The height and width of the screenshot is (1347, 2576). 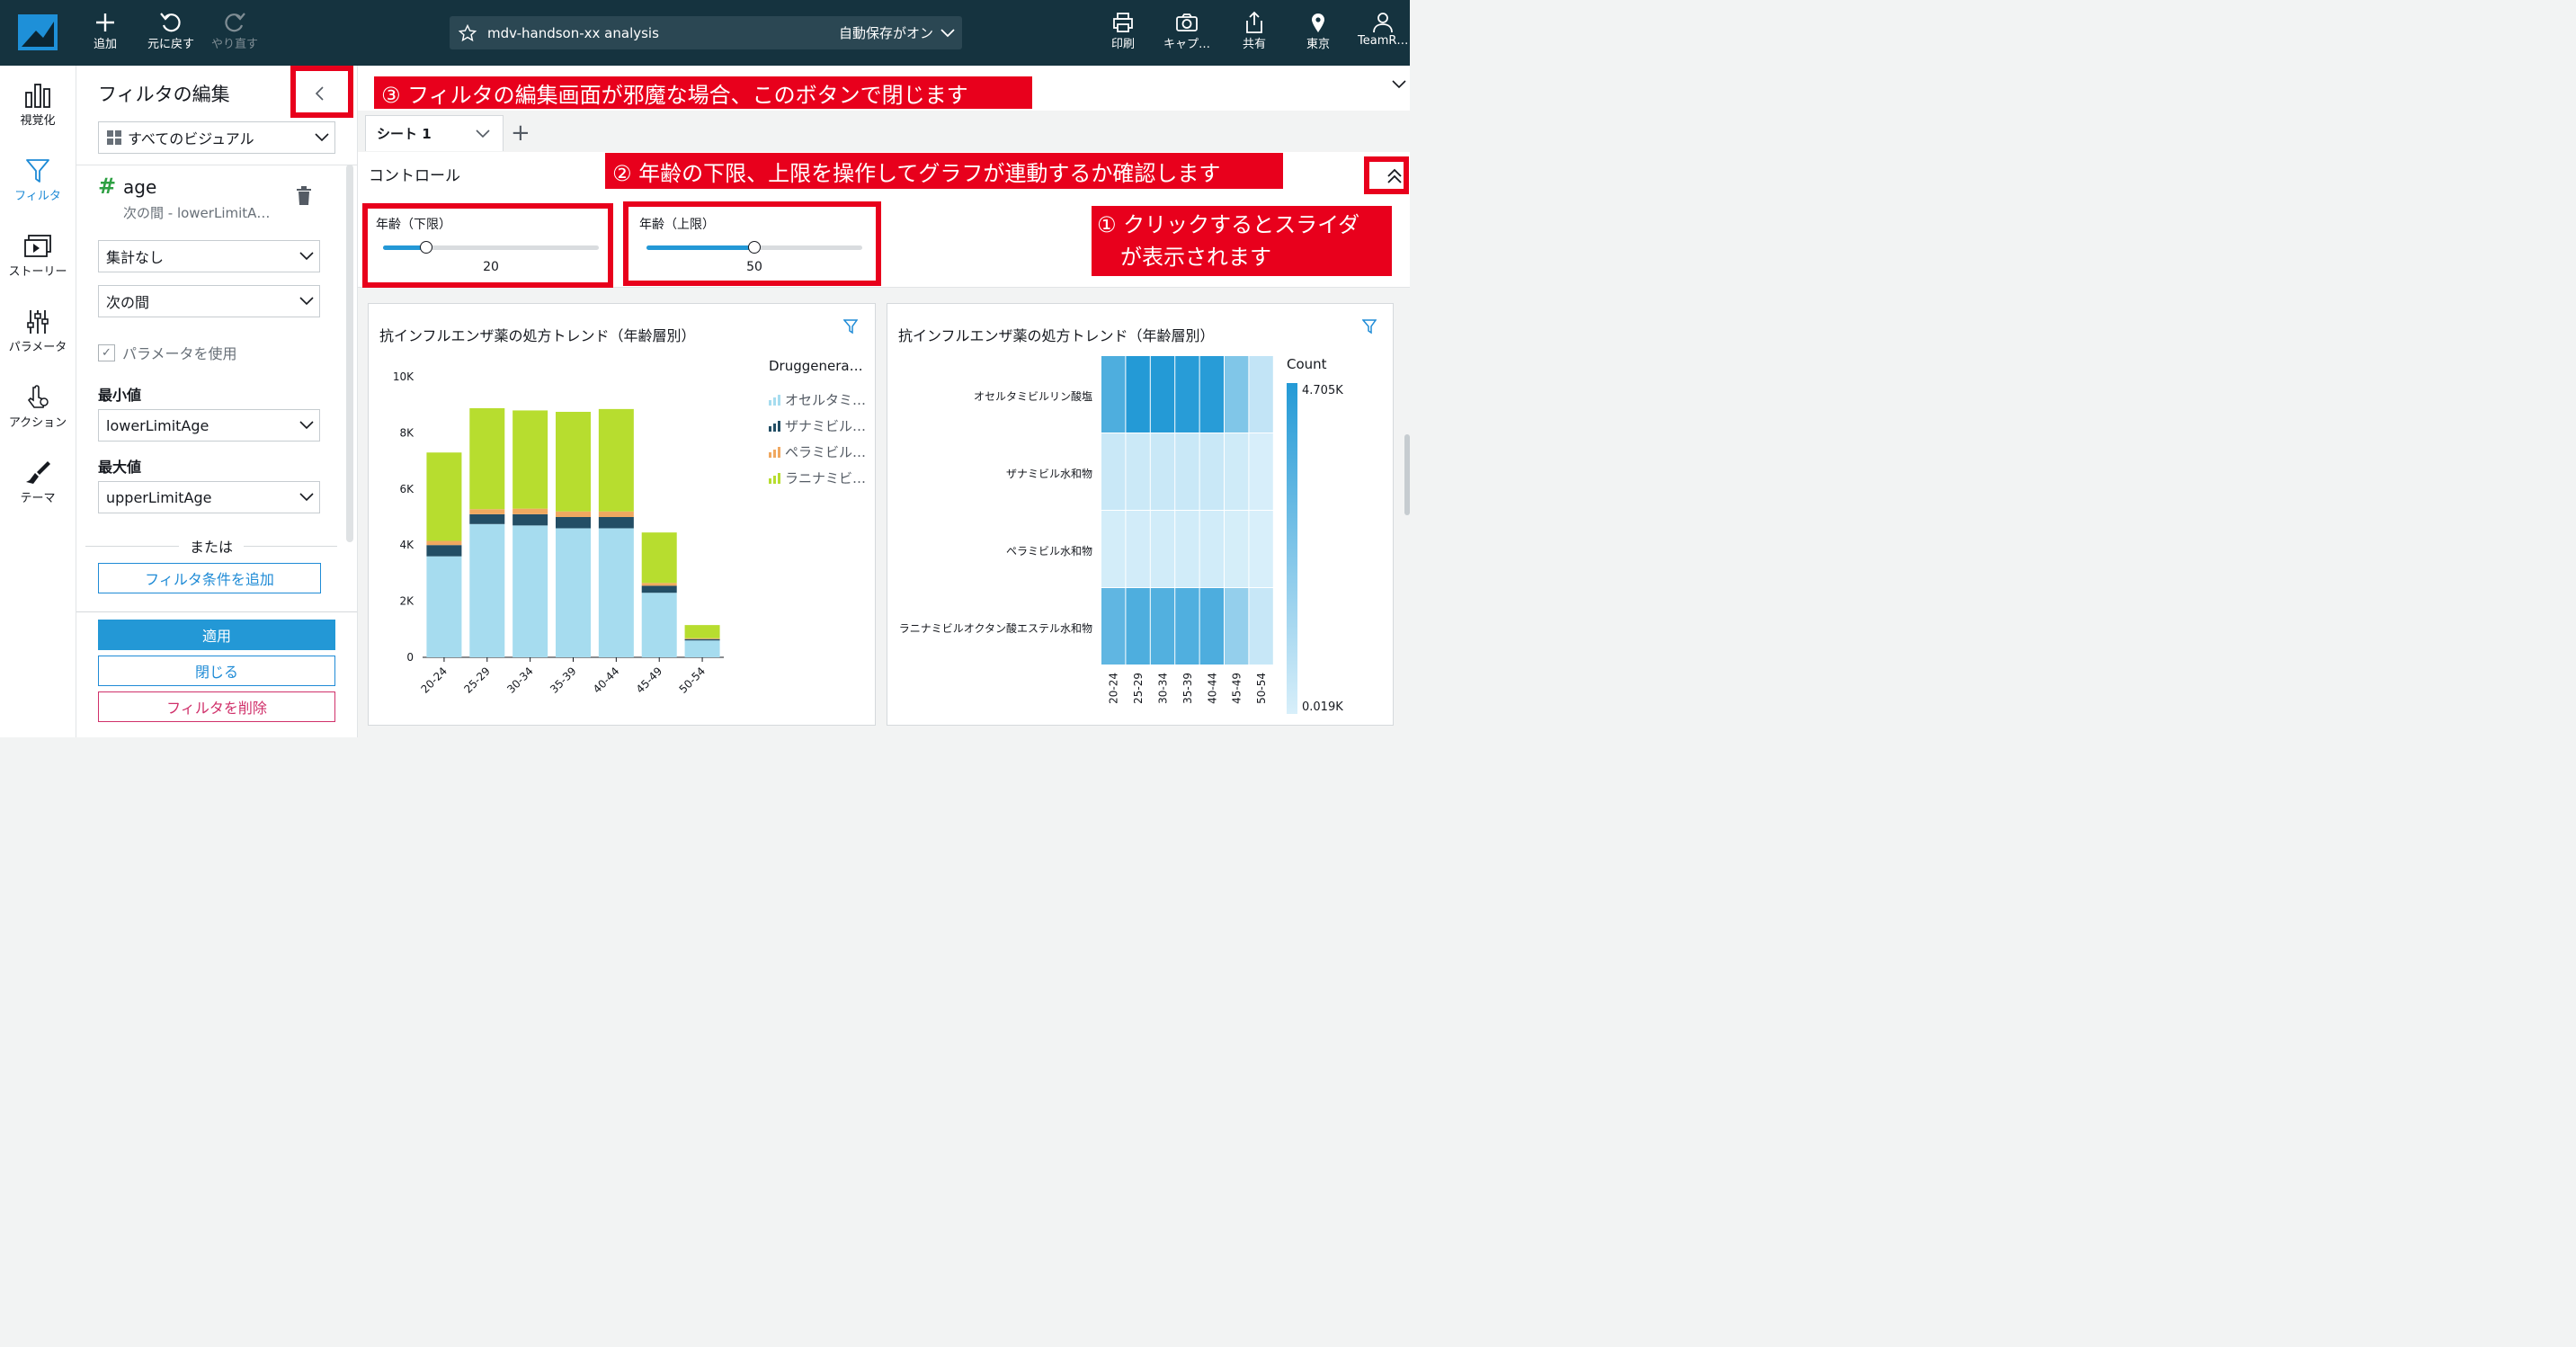 What do you see at coordinates (140, 187) in the screenshot?
I see `filter-field-name: age` at bounding box center [140, 187].